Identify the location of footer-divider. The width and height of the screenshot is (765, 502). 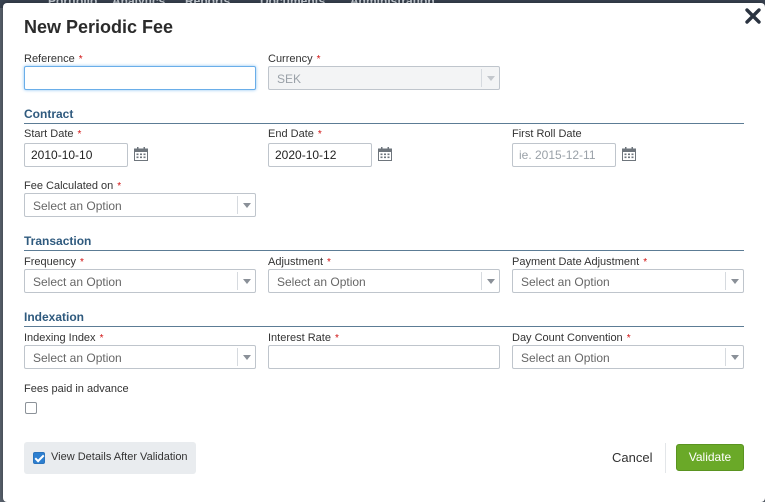
(665, 458).